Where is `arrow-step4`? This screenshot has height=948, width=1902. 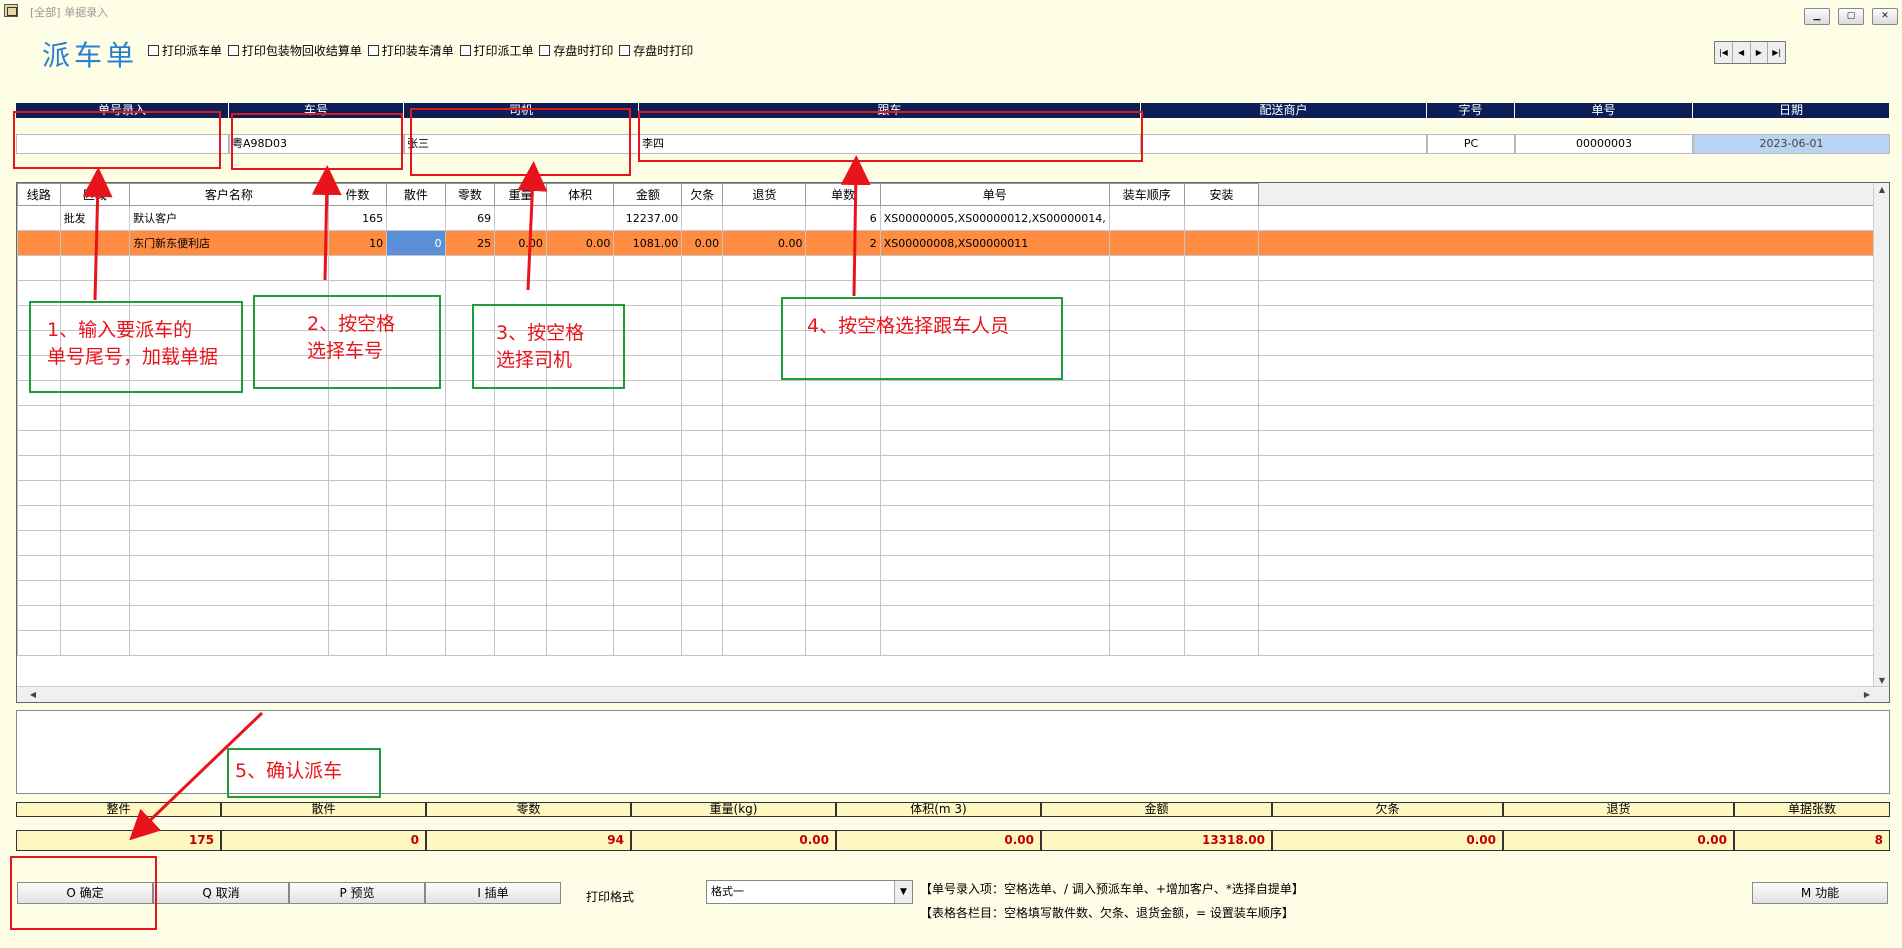
arrow-step4 is located at coordinates (855, 226).